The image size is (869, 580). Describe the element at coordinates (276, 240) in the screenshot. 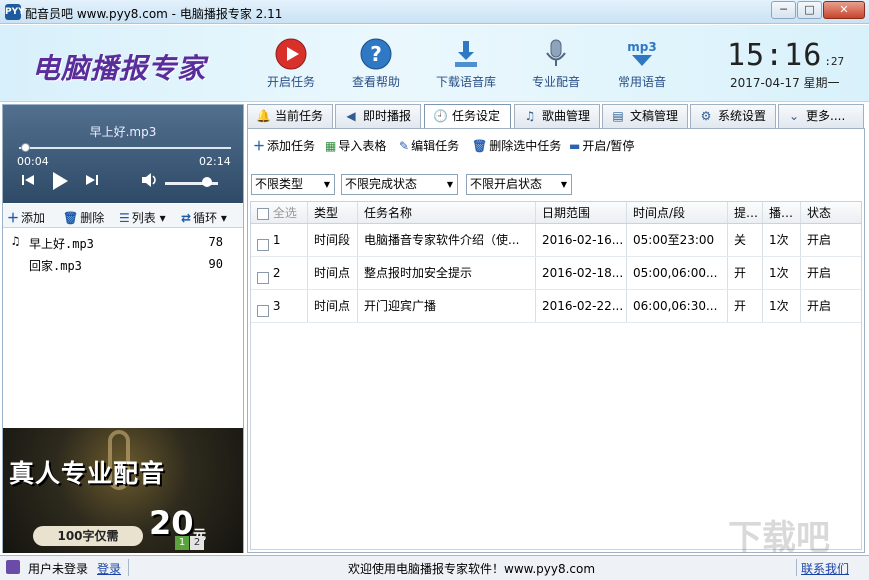

I see `row-number: 1` at that location.